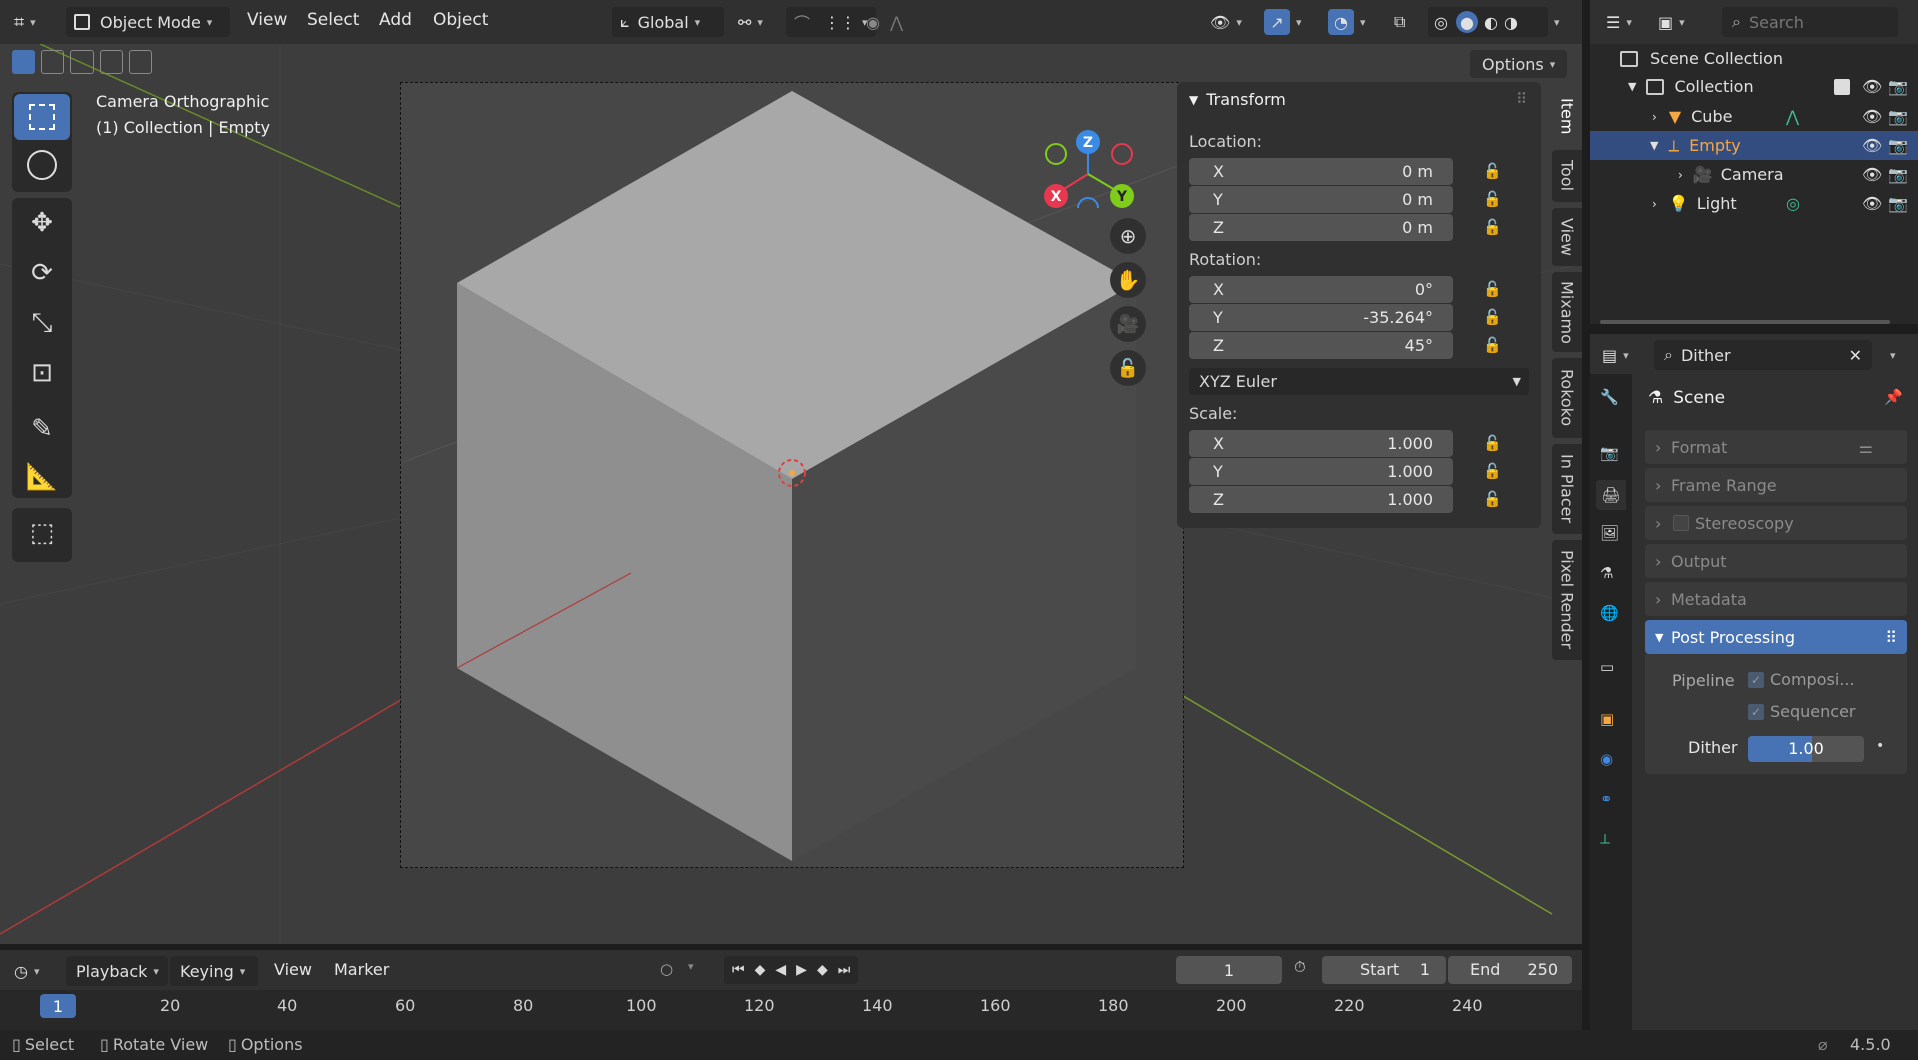 Image resolution: width=1918 pixels, height=1060 pixels. Describe the element at coordinates (53, 62) in the screenshot. I see `select-extend-icon` at that location.